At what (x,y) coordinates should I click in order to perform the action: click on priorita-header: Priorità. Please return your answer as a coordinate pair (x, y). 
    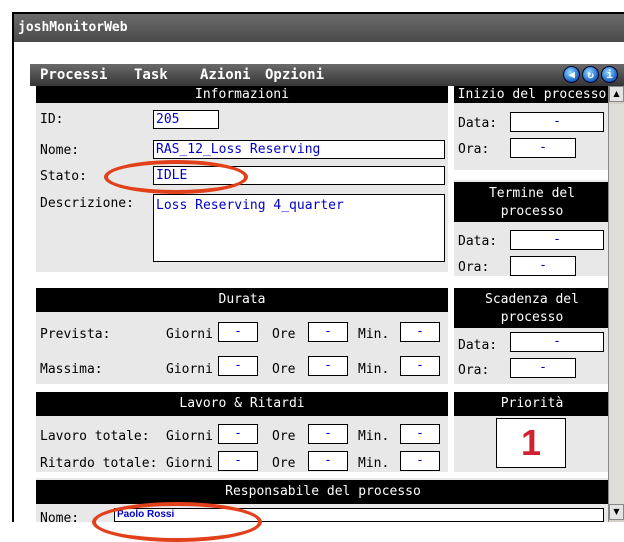
    Looking at the image, I should click on (532, 404).